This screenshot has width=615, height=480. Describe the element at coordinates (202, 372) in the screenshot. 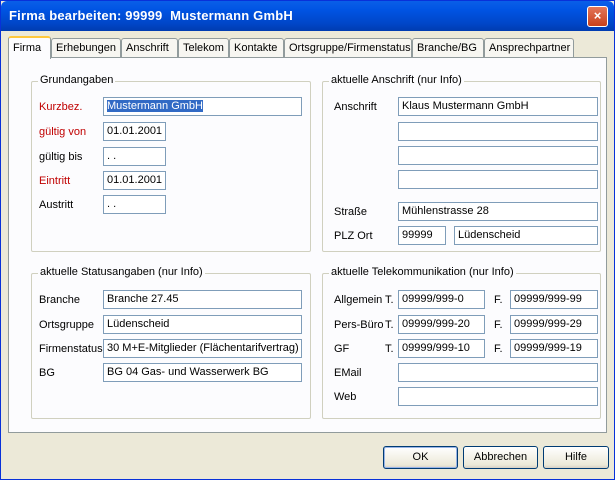

I see `bg-field: BG 04 Gas- und Wasserwerk BG` at that location.